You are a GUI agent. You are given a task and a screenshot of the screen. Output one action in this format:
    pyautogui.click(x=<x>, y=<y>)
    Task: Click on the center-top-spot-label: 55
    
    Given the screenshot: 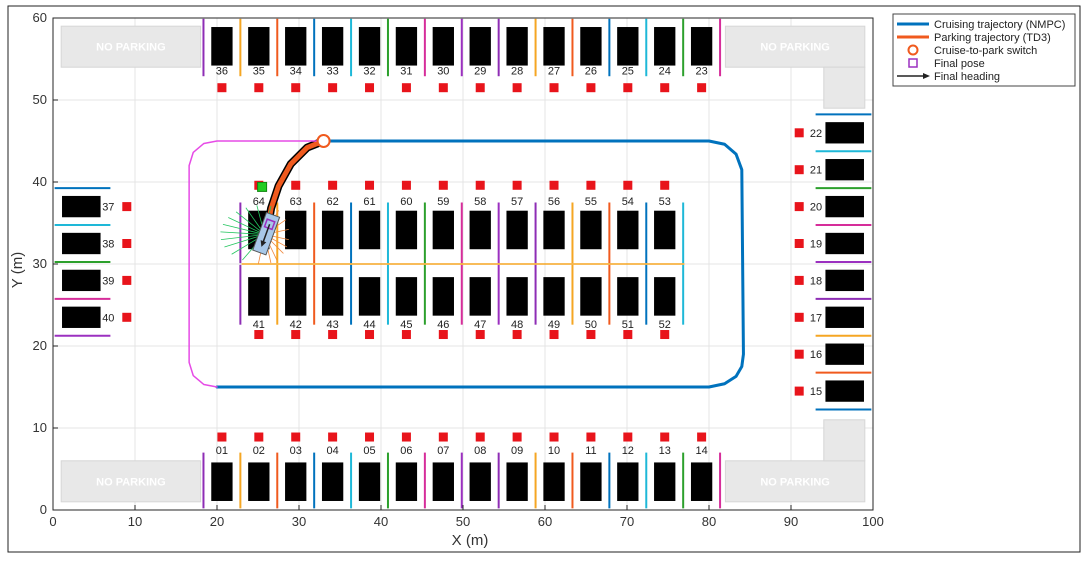 What is the action you would take?
    pyautogui.click(x=591, y=202)
    